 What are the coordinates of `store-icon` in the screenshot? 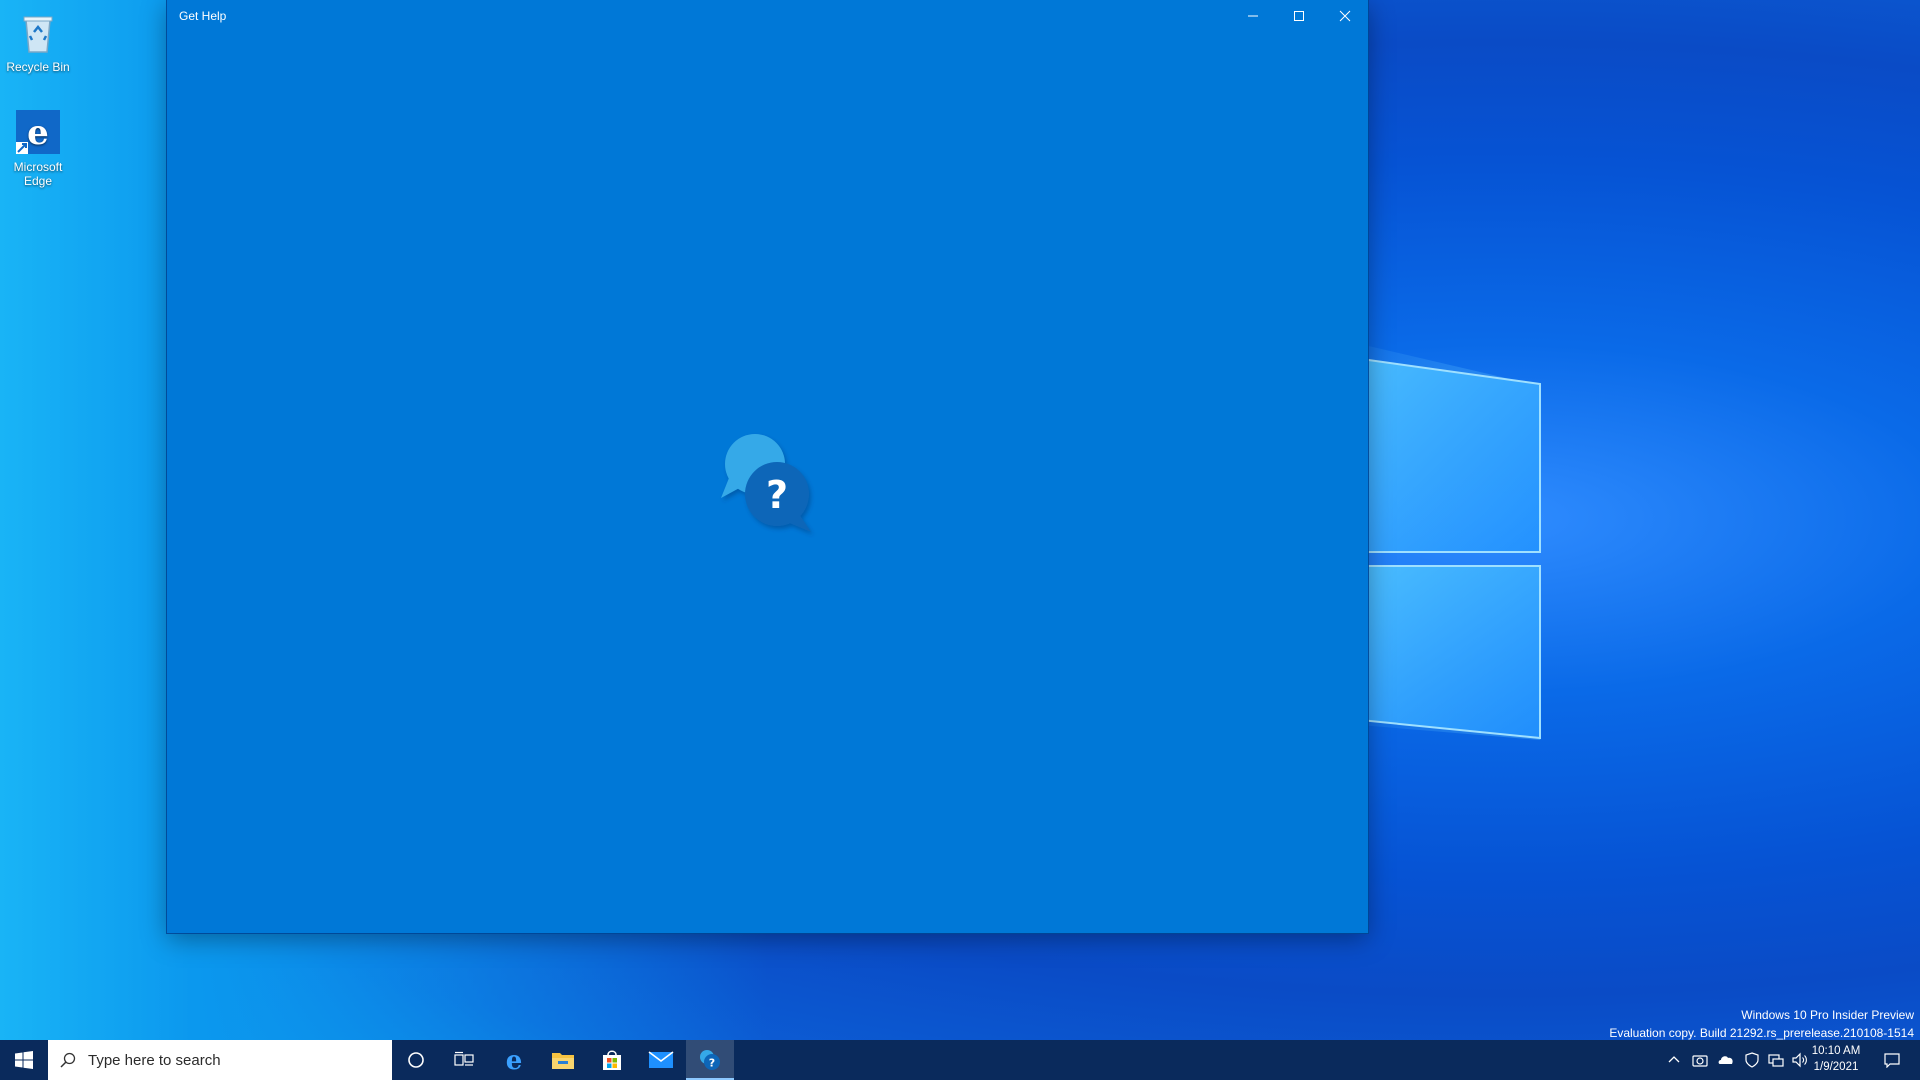 It's located at (612, 1060).